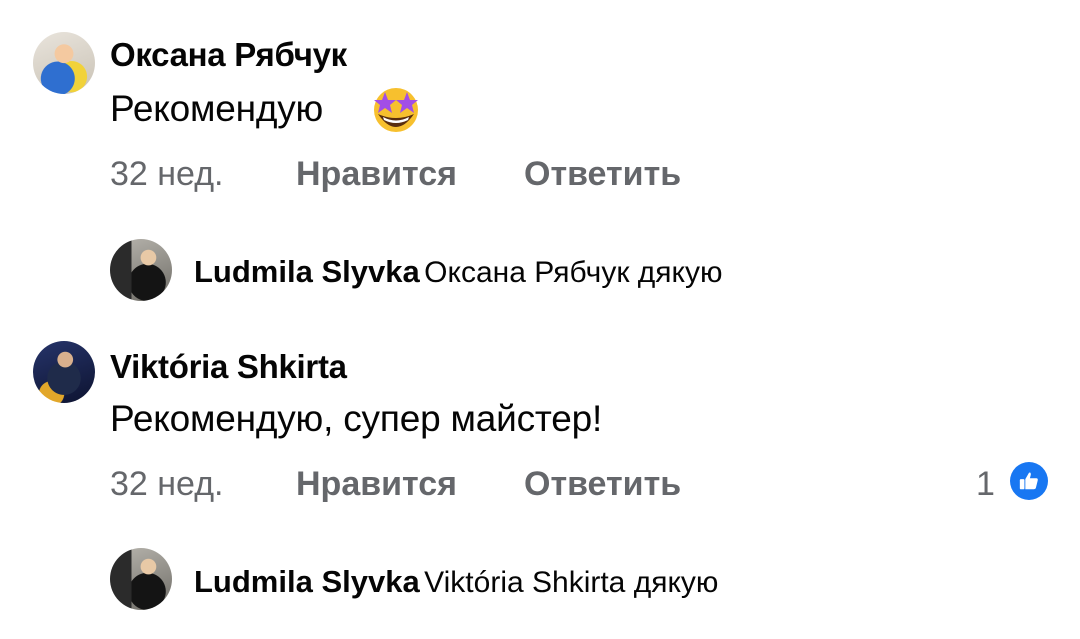 This screenshot has width=1080, height=639. What do you see at coordinates (356, 418) in the screenshot?
I see `comment-text: Рекомендую, супер майстер!` at bounding box center [356, 418].